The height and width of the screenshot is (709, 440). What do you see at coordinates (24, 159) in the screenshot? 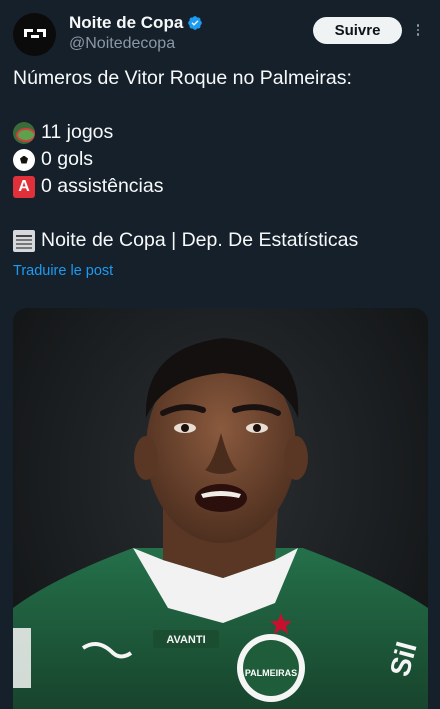
I see `soccer-ball-emoji-icon` at bounding box center [24, 159].